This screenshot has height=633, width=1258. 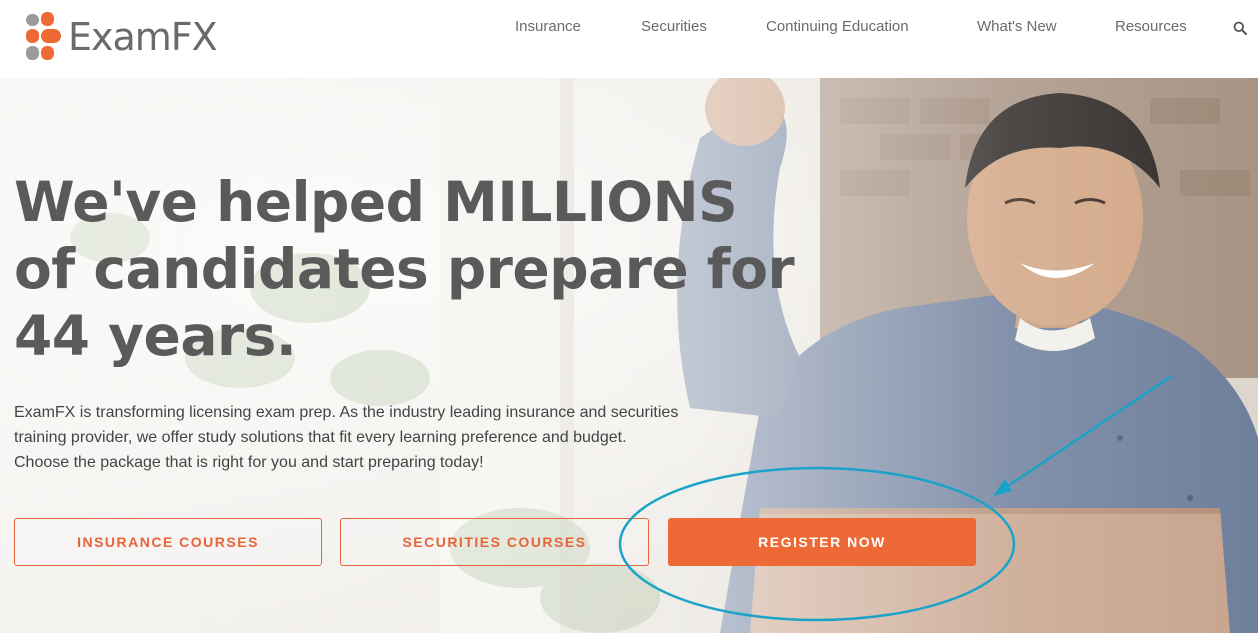 What do you see at coordinates (822, 542) in the screenshot?
I see `register-now-button: REGISTER NOW` at bounding box center [822, 542].